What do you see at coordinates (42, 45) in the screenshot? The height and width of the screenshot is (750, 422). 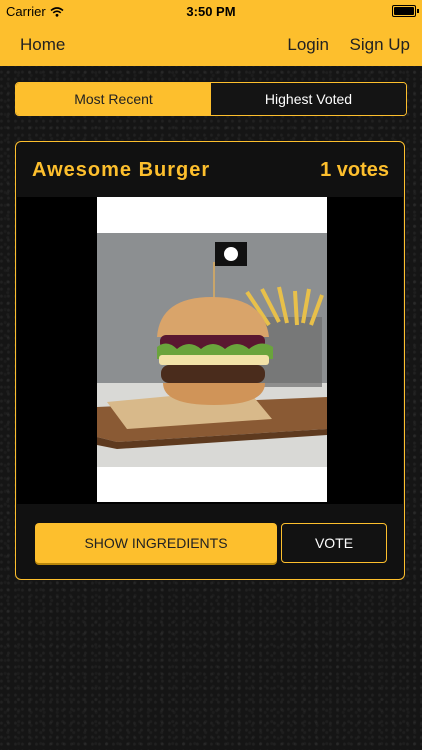 I see `home-button: Home` at bounding box center [42, 45].